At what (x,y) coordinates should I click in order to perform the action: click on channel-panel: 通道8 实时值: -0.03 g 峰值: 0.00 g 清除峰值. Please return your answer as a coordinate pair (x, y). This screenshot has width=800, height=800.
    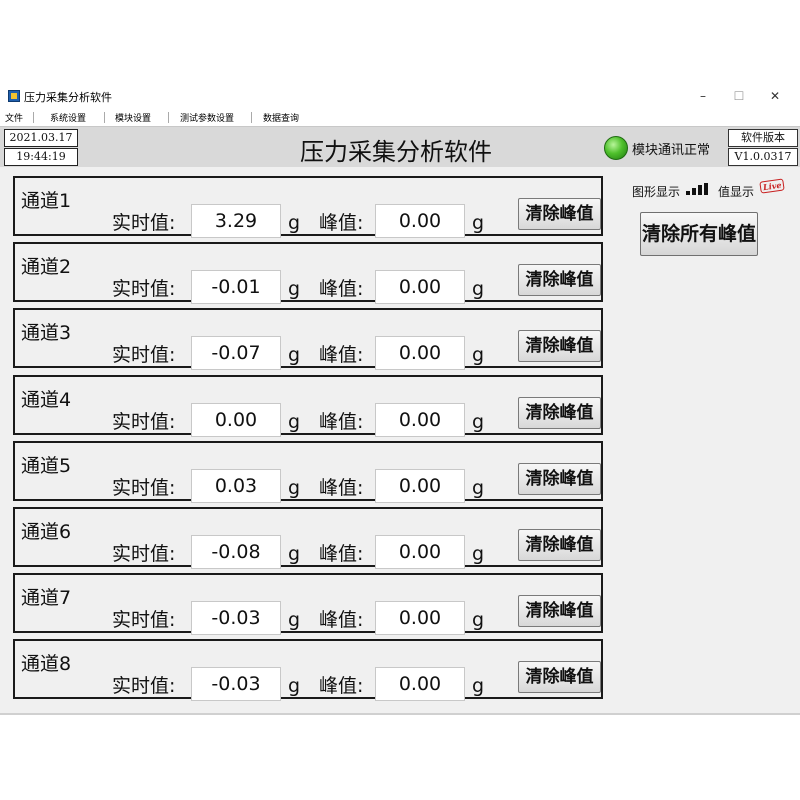
    Looking at the image, I should click on (308, 670).